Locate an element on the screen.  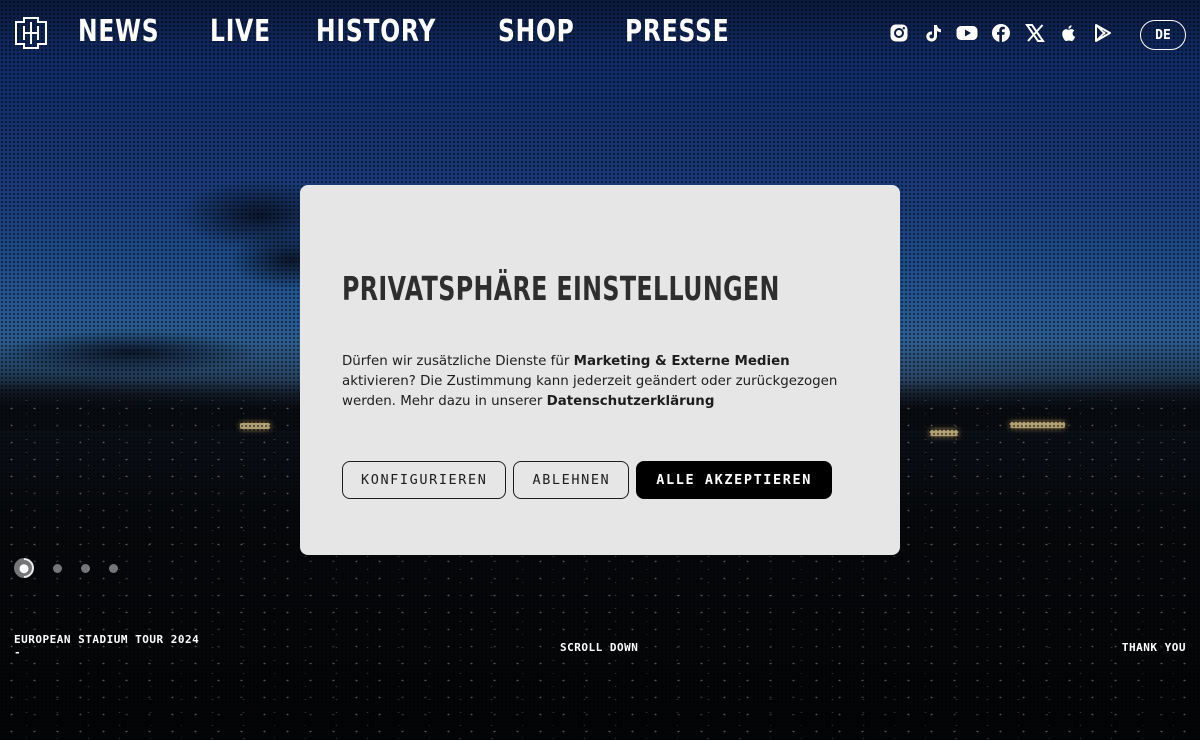
slide-caption-dash: - is located at coordinates (18, 652).